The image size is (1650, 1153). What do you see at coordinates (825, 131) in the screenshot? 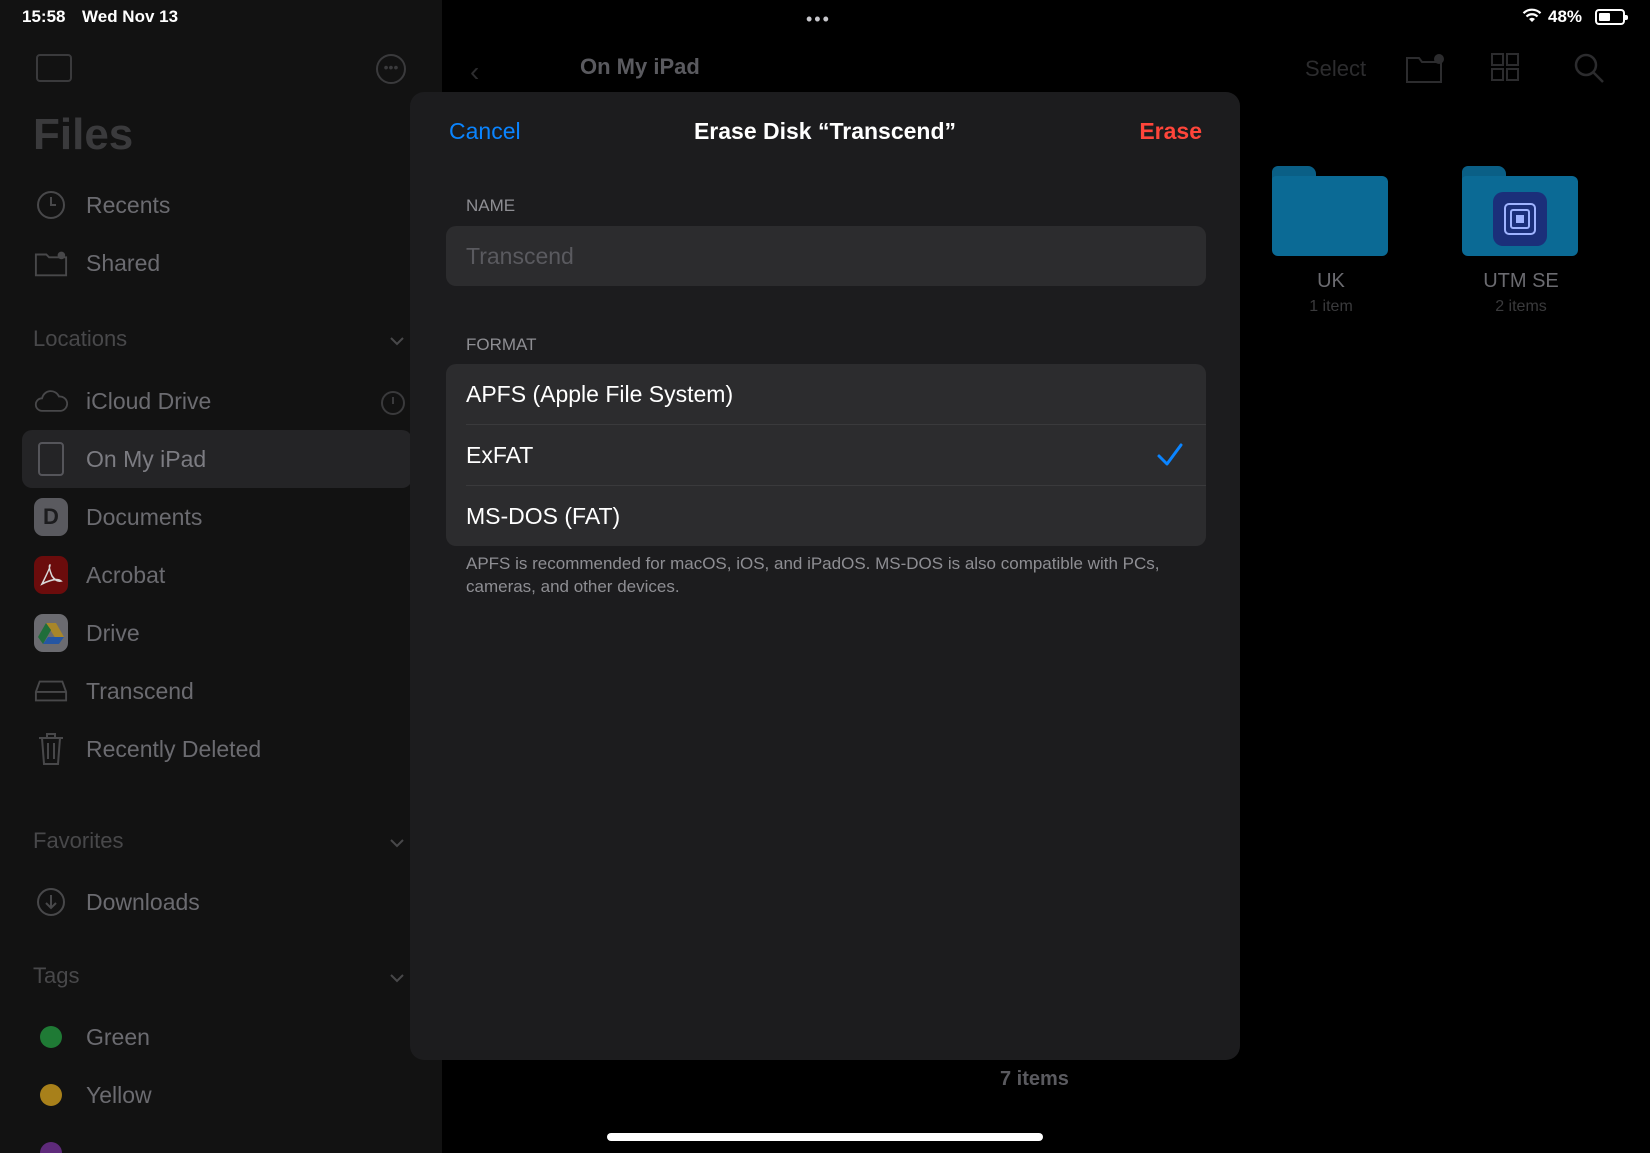
I see `dialog-title: Erase Disk “Transcend”` at bounding box center [825, 131].